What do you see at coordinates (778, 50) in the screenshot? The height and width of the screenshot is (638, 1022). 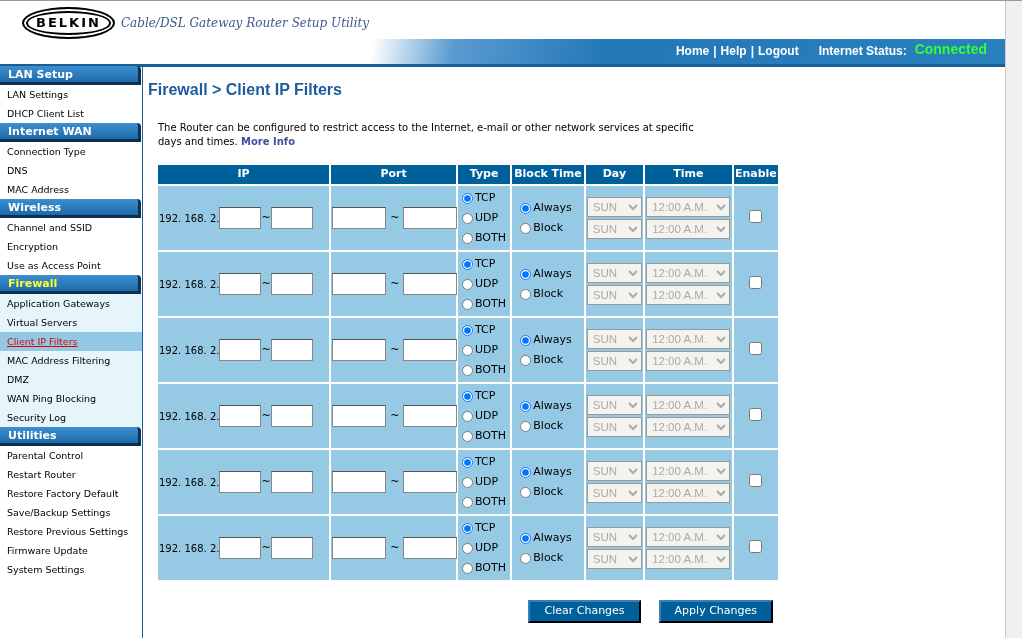 I see `nav-link: Logout` at bounding box center [778, 50].